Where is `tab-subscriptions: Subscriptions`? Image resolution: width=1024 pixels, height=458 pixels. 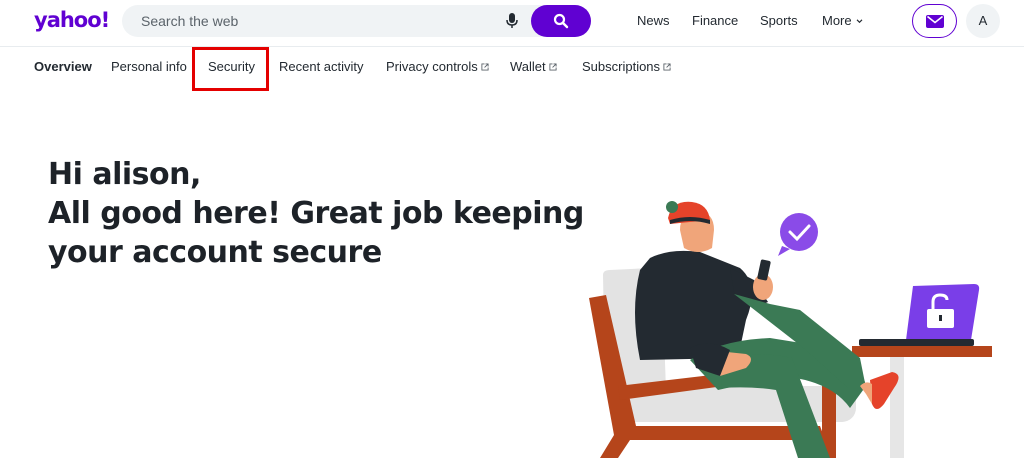 tab-subscriptions: Subscriptions is located at coordinates (626, 66).